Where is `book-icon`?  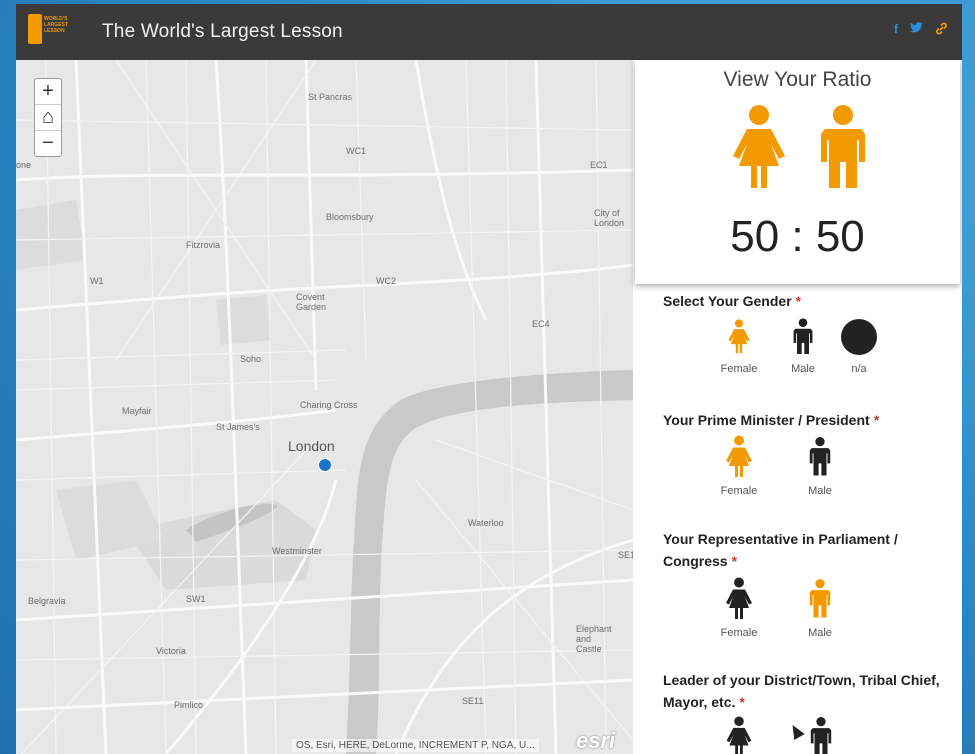
book-icon is located at coordinates (35, 29).